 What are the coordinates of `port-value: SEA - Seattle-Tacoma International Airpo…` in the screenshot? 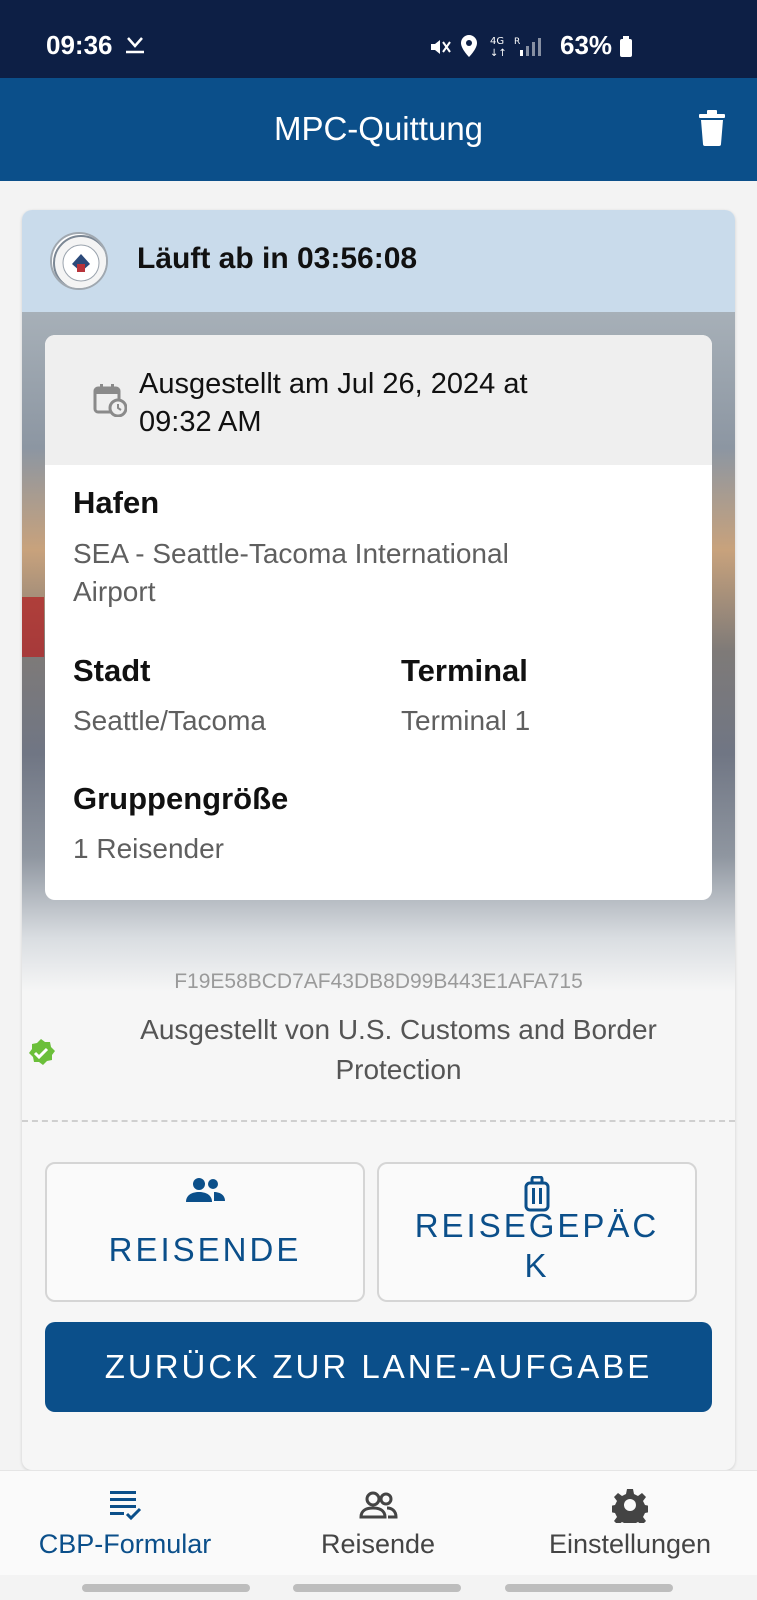 It's located at (291, 573).